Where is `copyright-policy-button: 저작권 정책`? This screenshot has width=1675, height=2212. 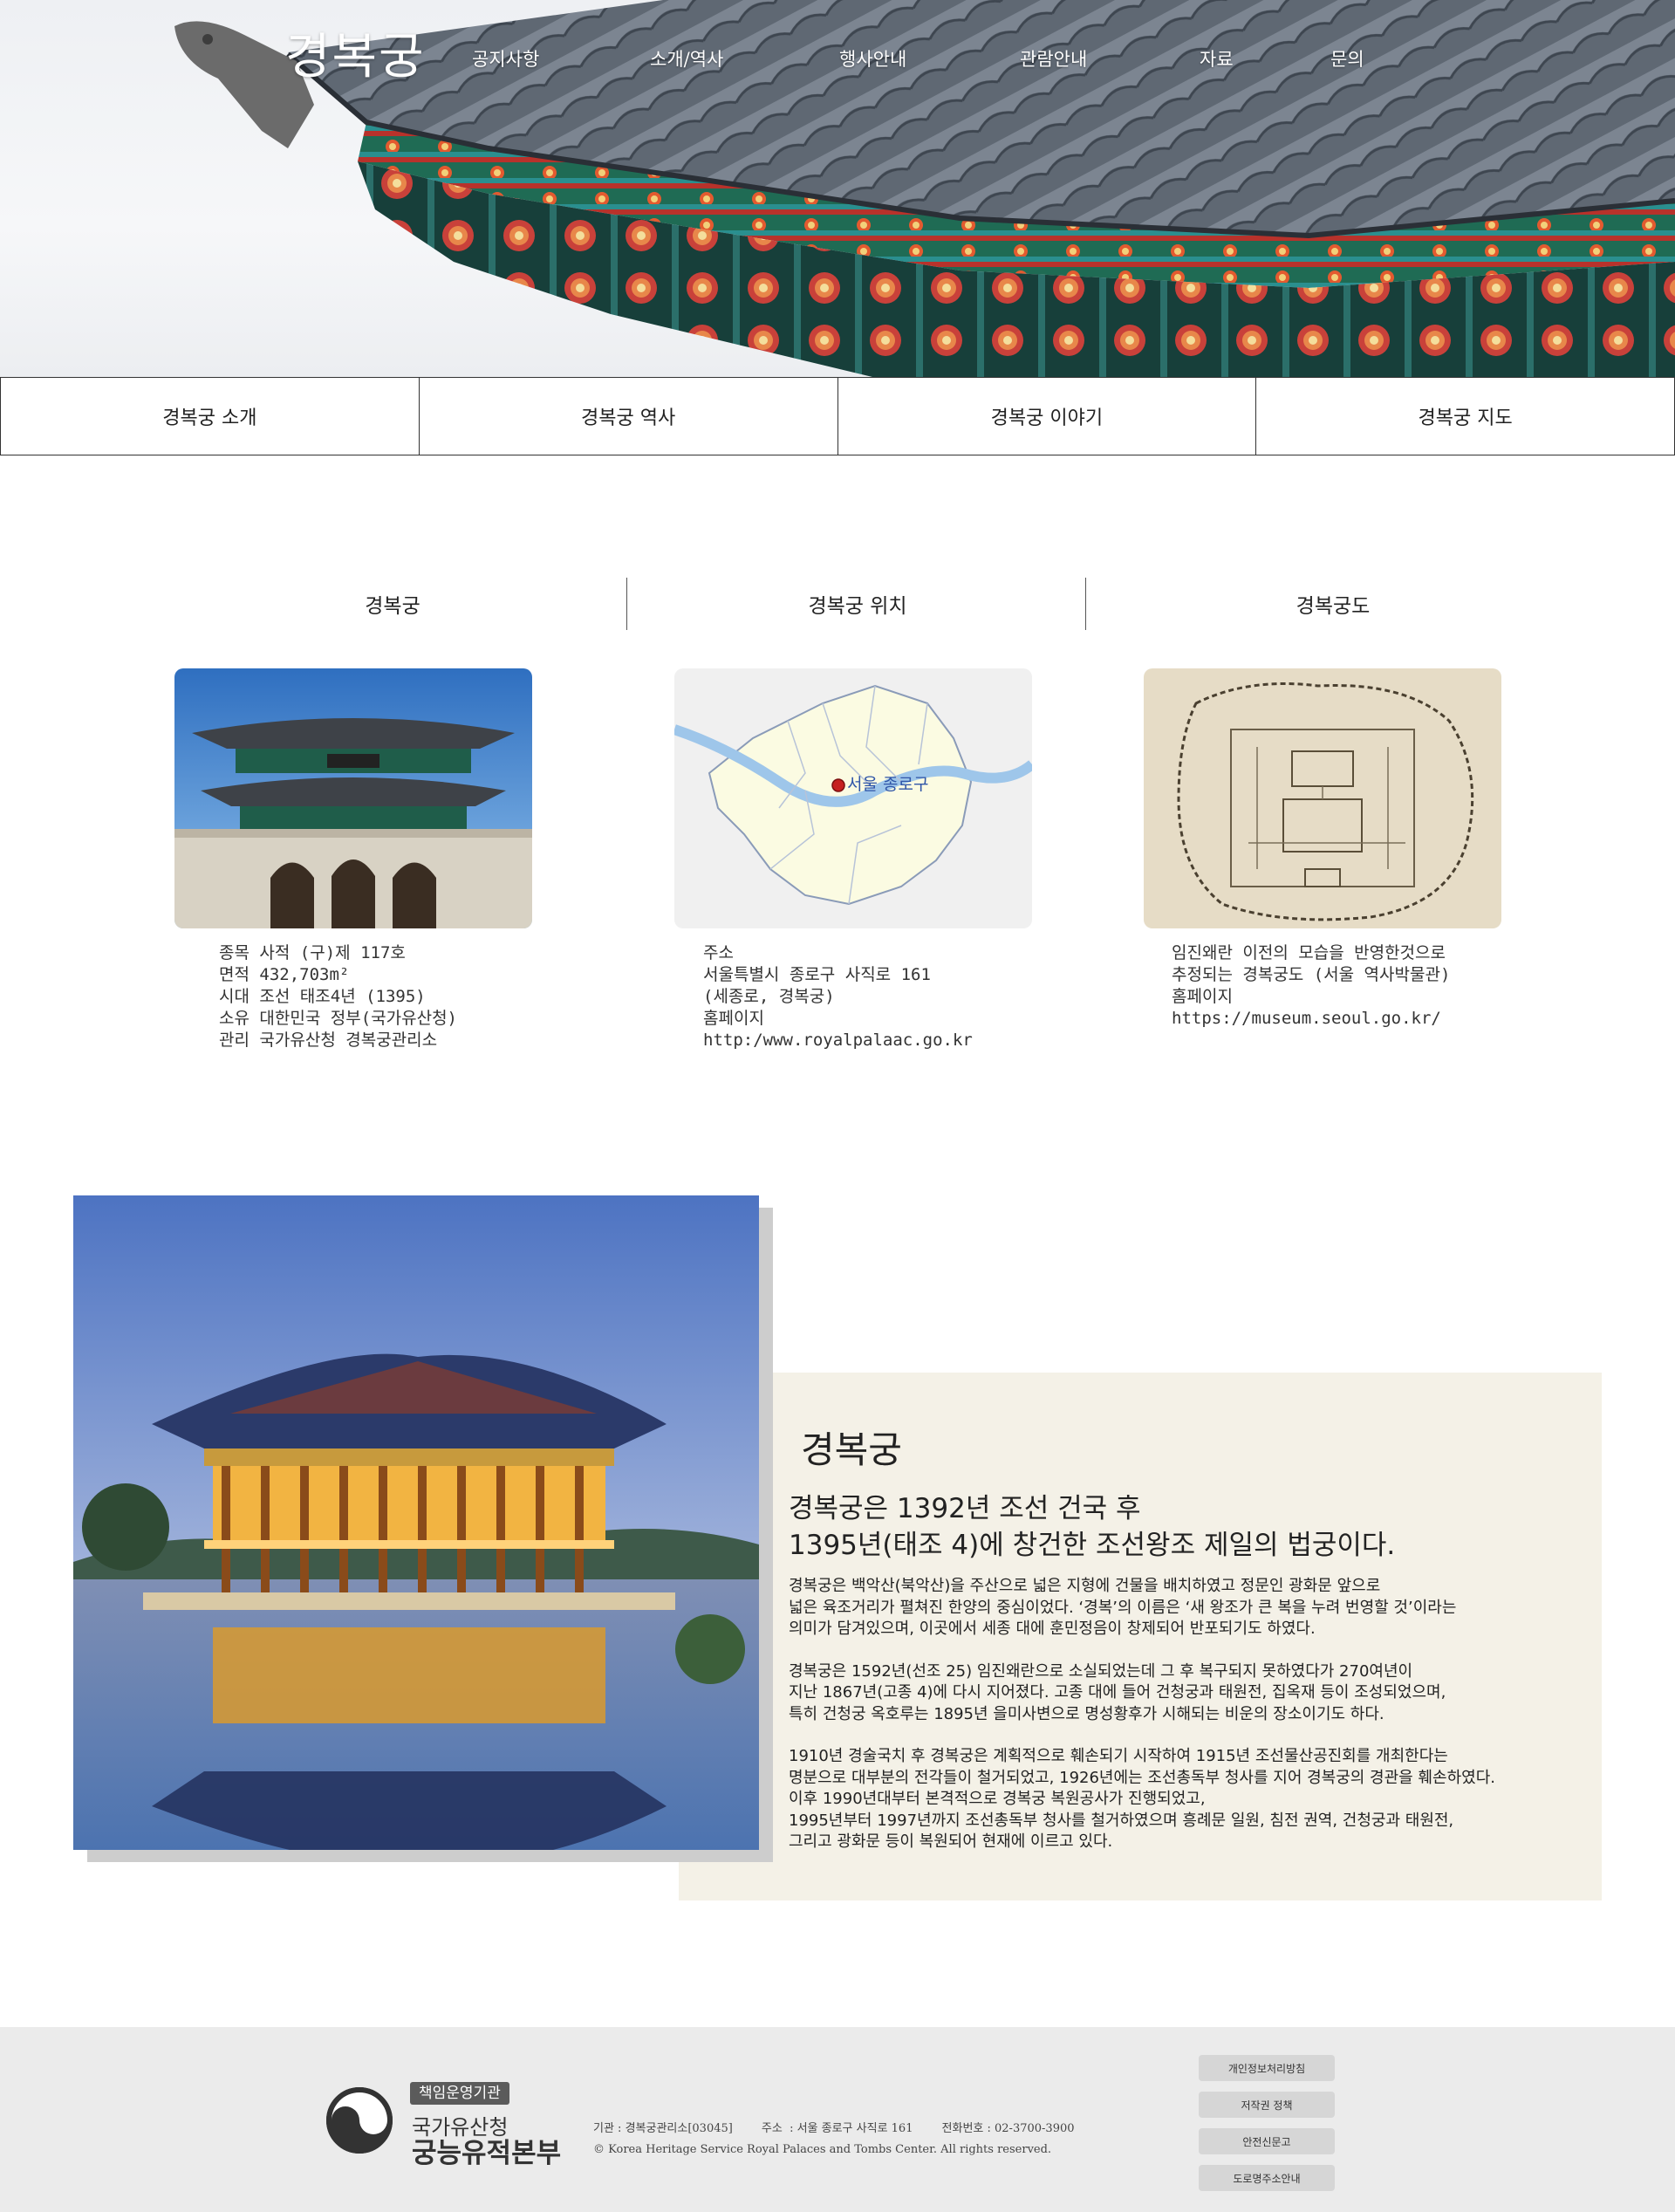
copyright-policy-button: 저작권 정책 is located at coordinates (1267, 2105).